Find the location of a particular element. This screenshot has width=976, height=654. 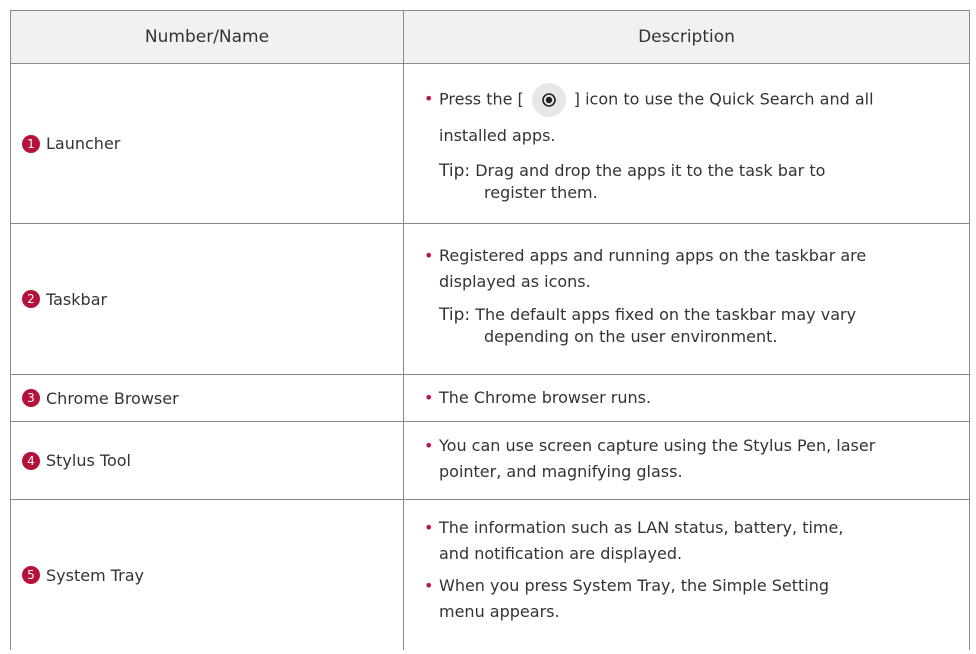

bullet-item: • The Chrome browser runs. is located at coordinates (537, 398).